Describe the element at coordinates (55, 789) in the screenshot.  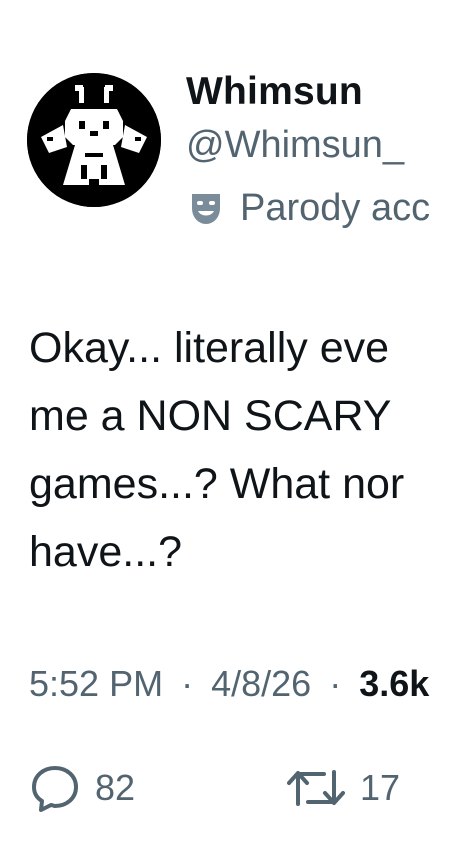
I see `reply-icon` at that location.